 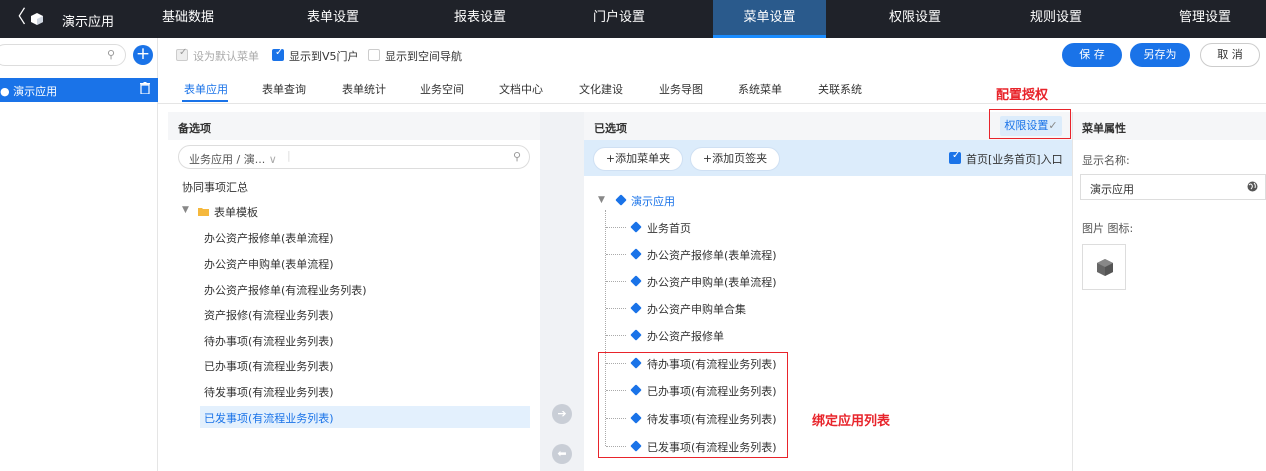 What do you see at coordinates (233, 159) in the screenshot?
I see `category-filter-select: 业务应用 / 演... ∨` at bounding box center [233, 159].